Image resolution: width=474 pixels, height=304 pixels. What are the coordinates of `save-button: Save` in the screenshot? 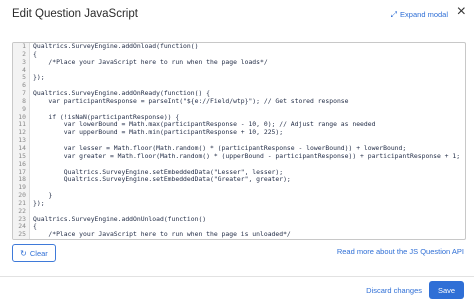 It's located at (446, 290).